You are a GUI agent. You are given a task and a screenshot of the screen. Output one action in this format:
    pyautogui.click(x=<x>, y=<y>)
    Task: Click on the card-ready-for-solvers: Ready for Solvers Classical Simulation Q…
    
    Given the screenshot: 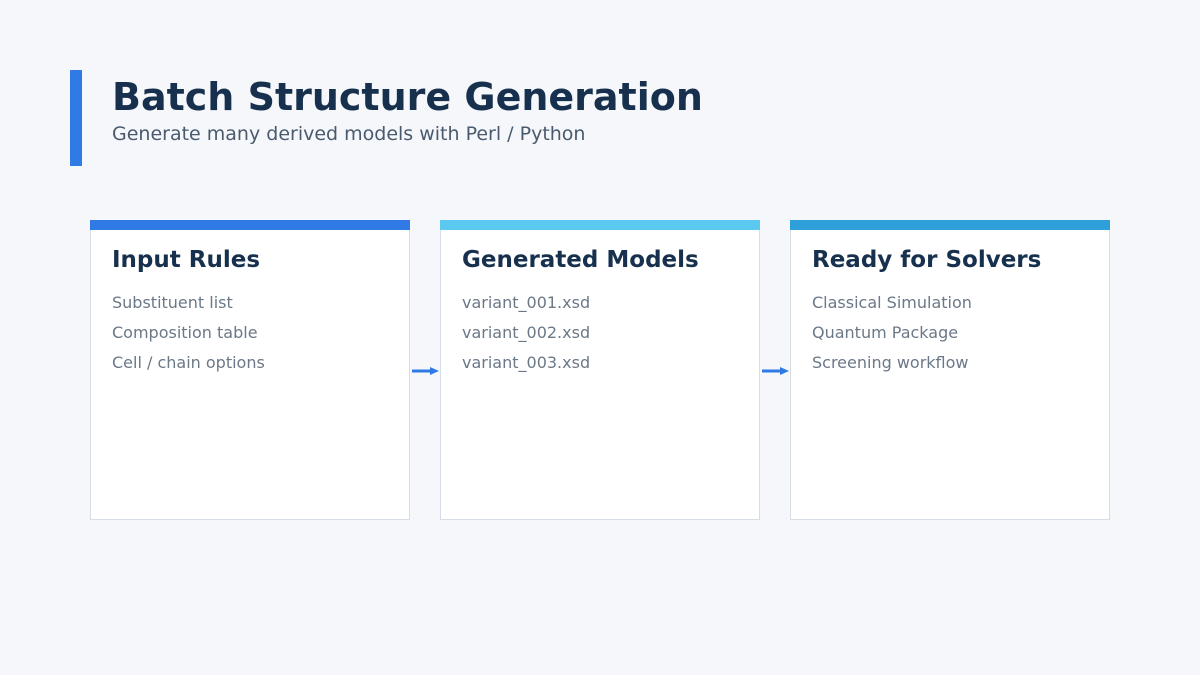 What is the action you would take?
    pyautogui.click(x=950, y=370)
    